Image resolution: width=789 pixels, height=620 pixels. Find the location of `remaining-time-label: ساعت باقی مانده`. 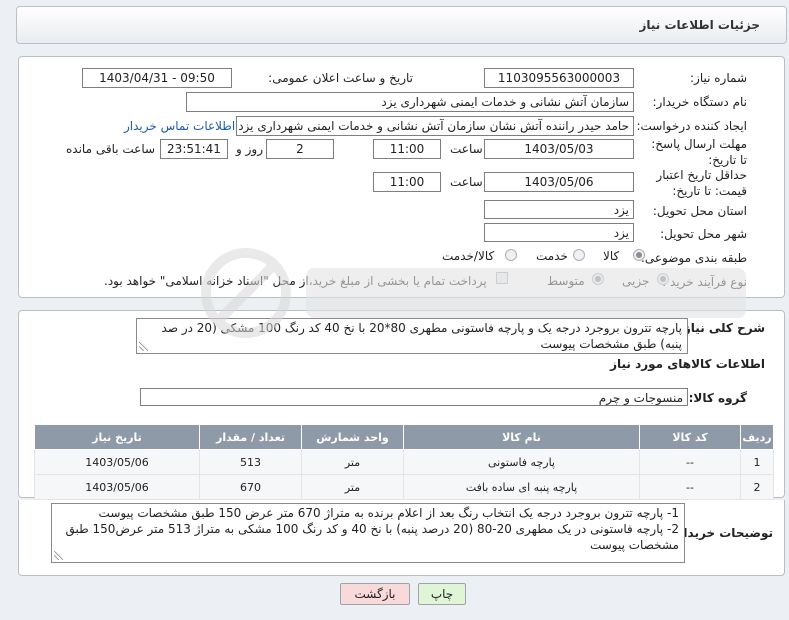

remaining-time-label: ساعت باقی مانده is located at coordinates (111, 149).